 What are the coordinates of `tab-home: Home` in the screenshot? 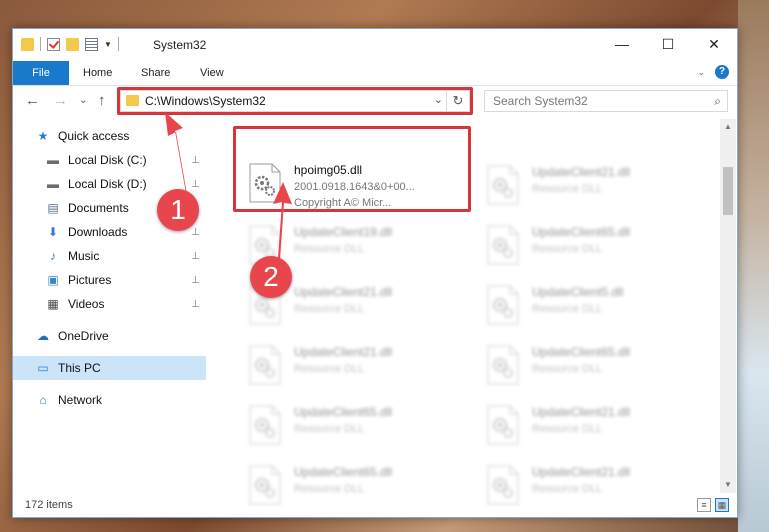 It's located at (97, 73).